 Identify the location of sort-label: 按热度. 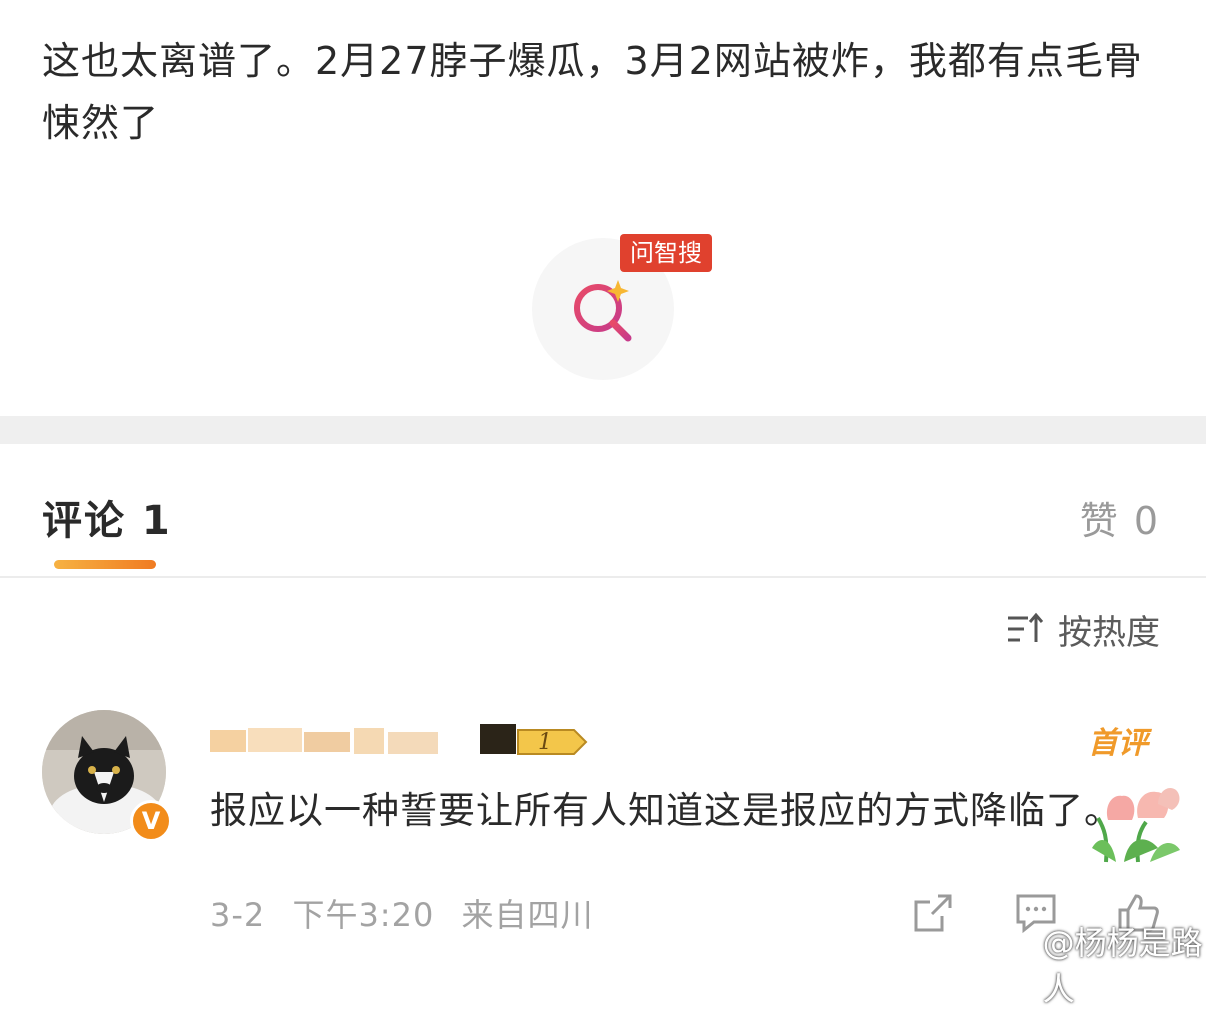
(1109, 632).